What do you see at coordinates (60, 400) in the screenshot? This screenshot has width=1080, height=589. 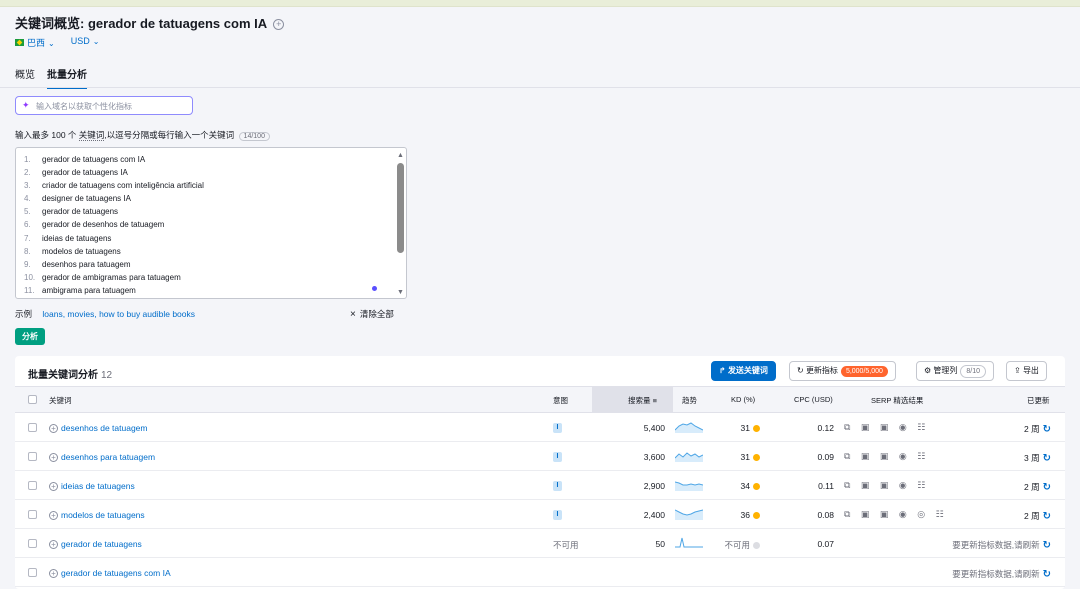 I see `column-keyword: 关键词` at bounding box center [60, 400].